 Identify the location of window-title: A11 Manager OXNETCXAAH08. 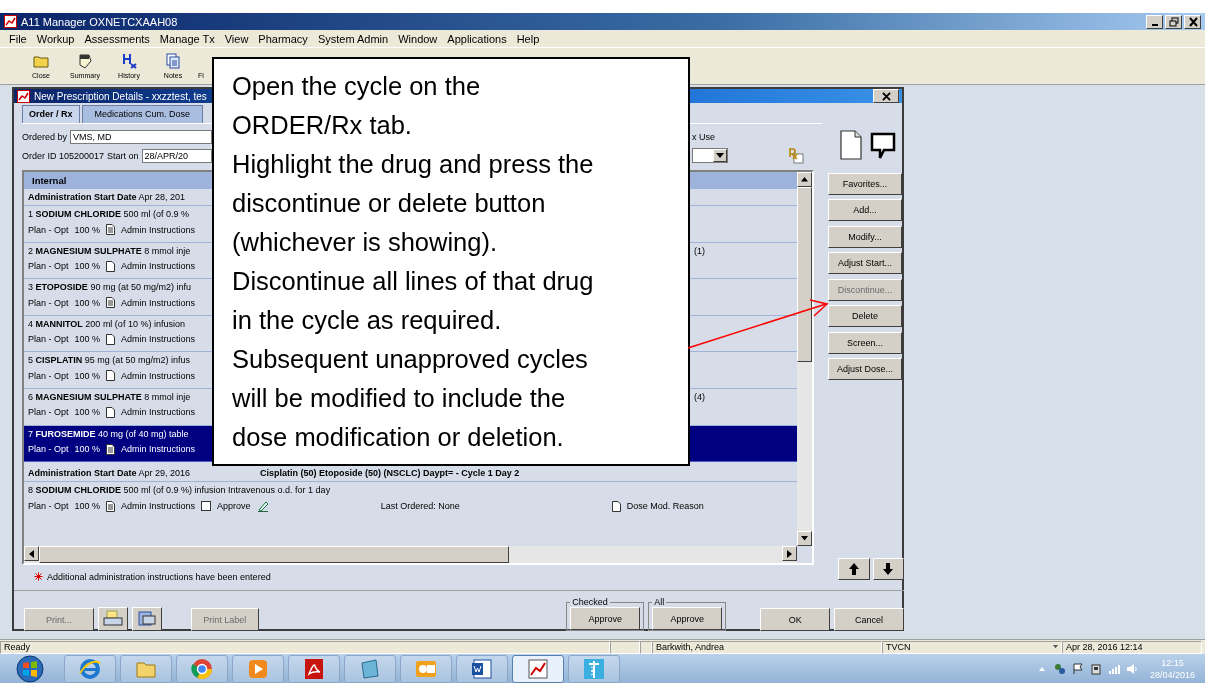
(100, 21).